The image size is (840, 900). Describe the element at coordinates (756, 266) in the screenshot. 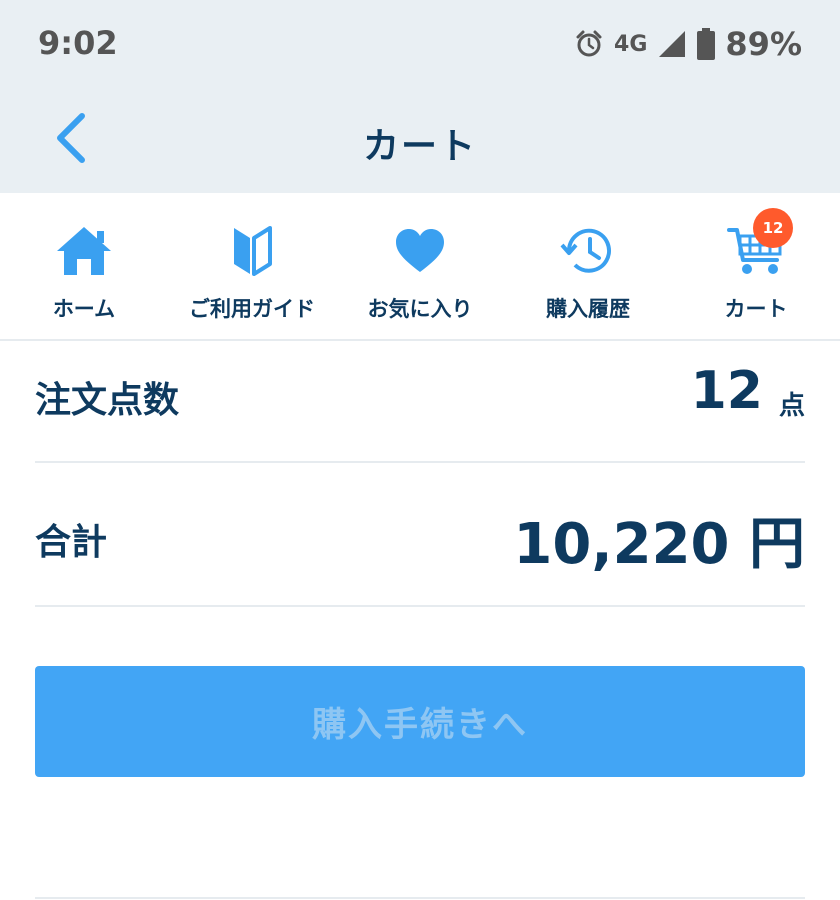

I see `nav-item-cart: カート` at that location.